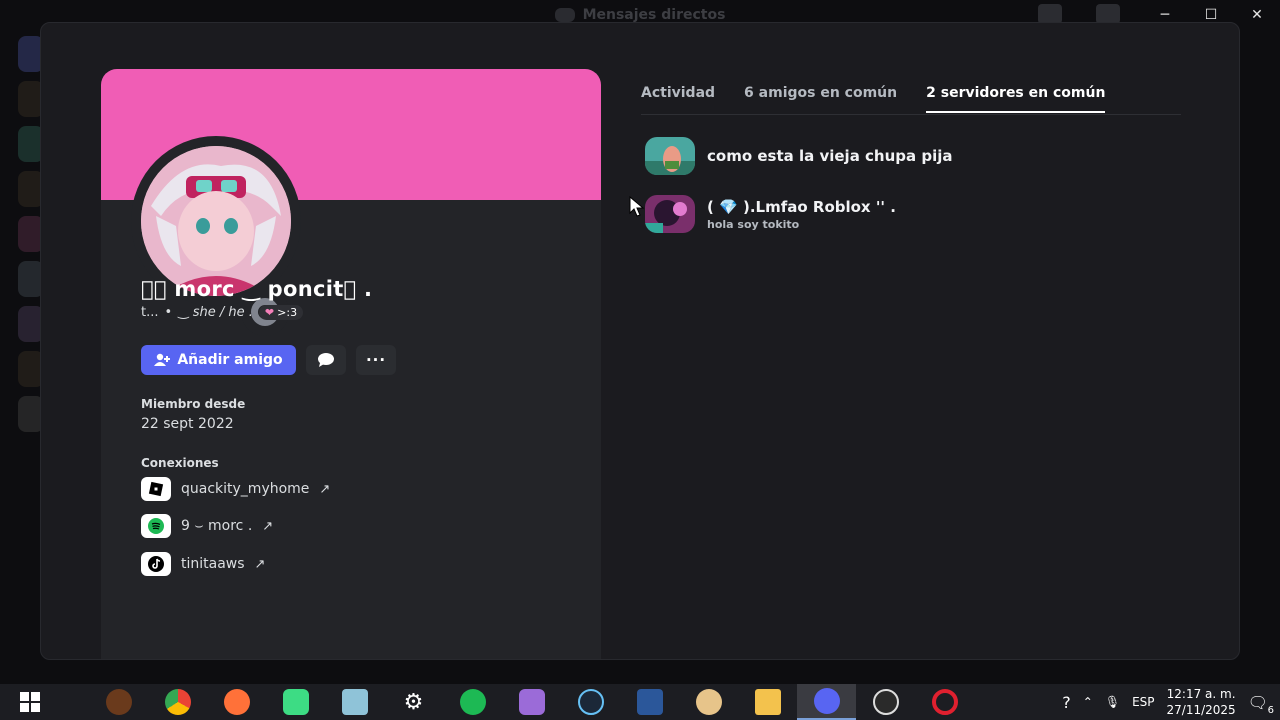  What do you see at coordinates (826, 702) in the screenshot?
I see `discord-taskbar-icon` at bounding box center [826, 702].